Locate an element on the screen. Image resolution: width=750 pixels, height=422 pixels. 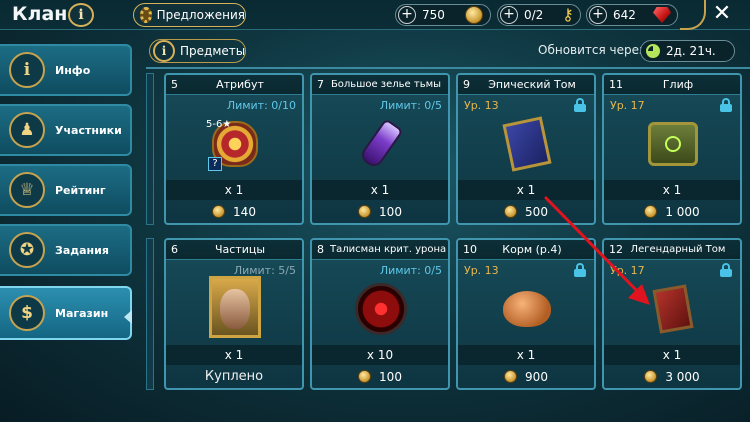
card-name: Глиф is located at coordinates (678, 84).